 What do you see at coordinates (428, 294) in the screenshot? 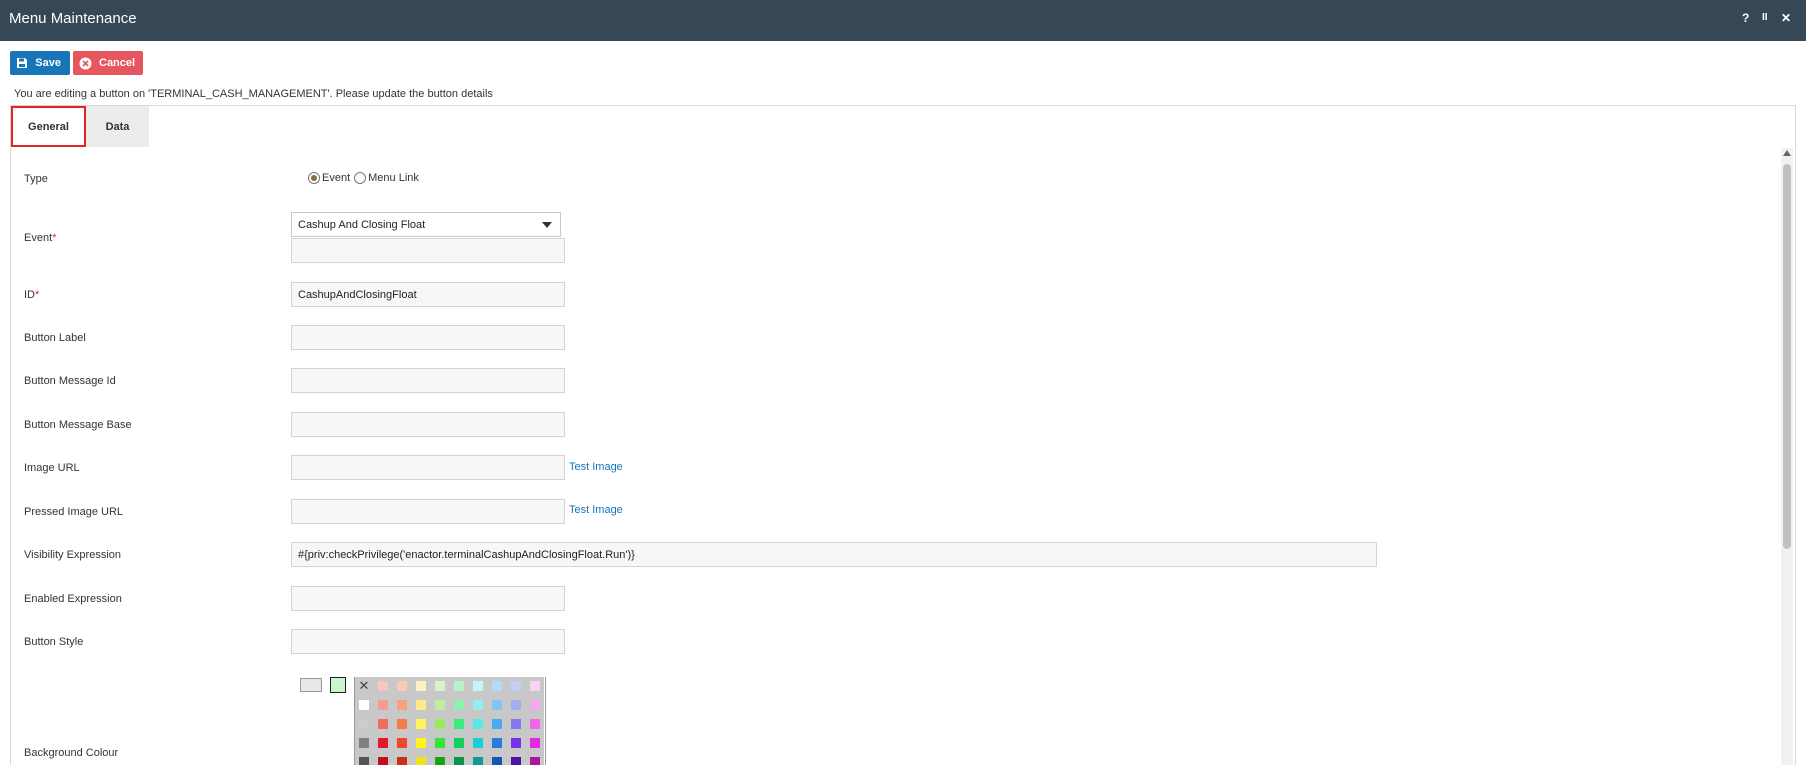
I see `id-field: CashupAndClosingFloat` at bounding box center [428, 294].